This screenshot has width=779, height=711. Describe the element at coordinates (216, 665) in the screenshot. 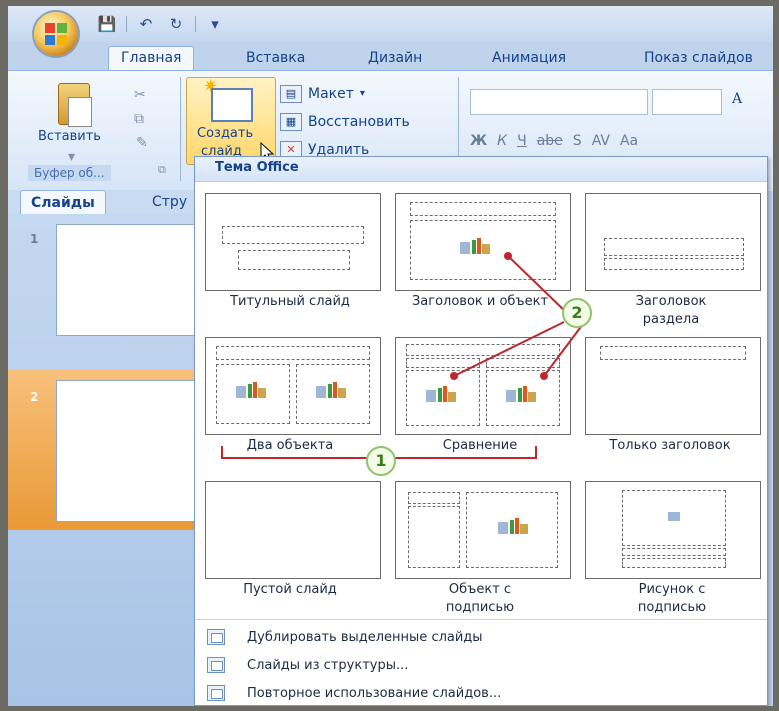

I see `outline-icon` at that location.